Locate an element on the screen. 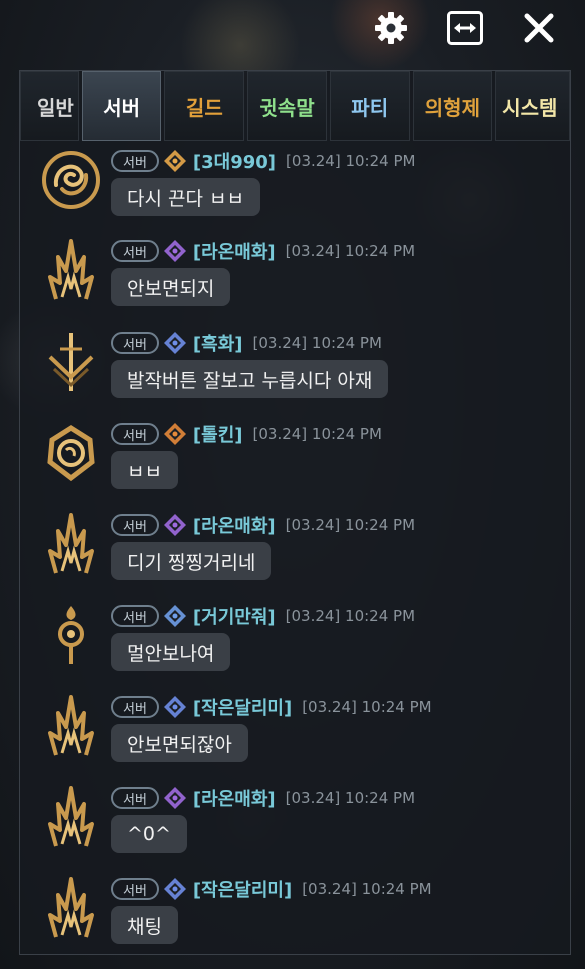  swirl-emblem-icon is located at coordinates (71, 180).